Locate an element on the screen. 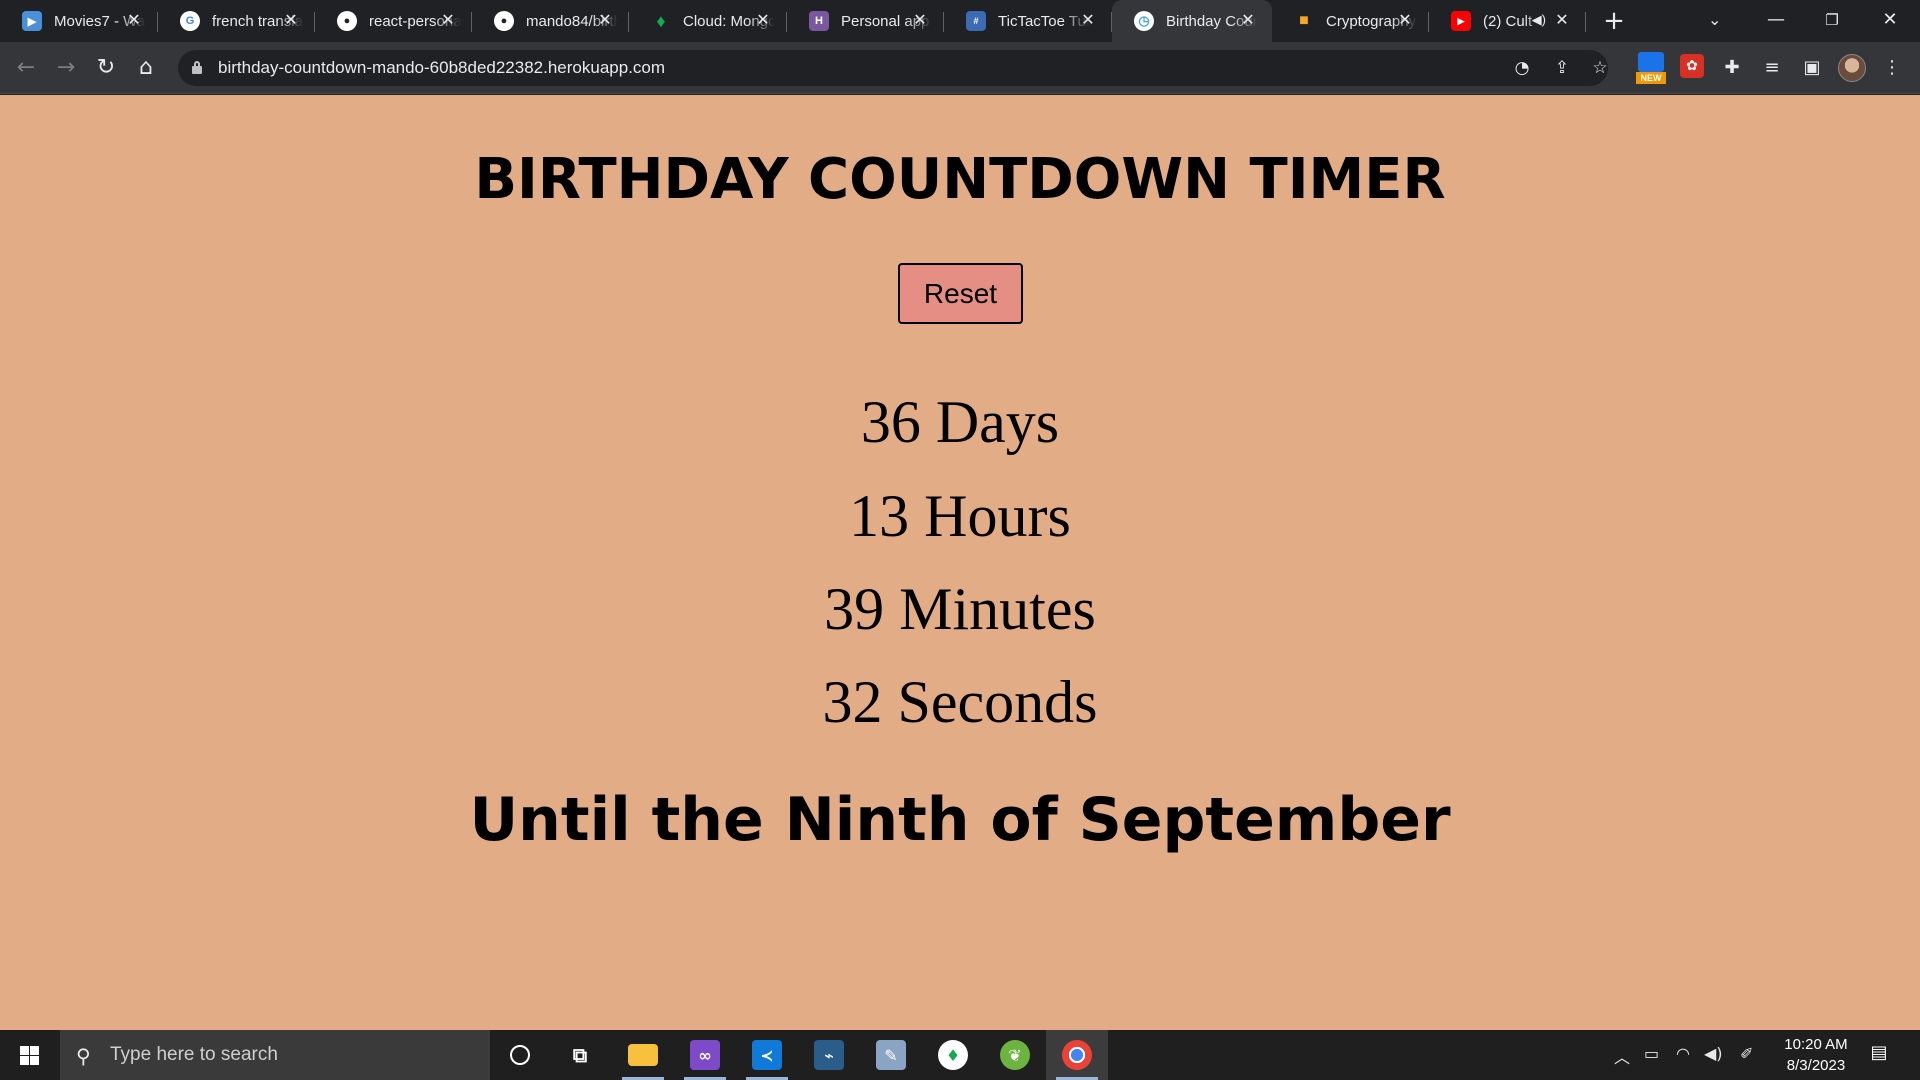 This screenshot has height=1080, width=1920. performance-icon: ◔ is located at coordinates (1522, 68).